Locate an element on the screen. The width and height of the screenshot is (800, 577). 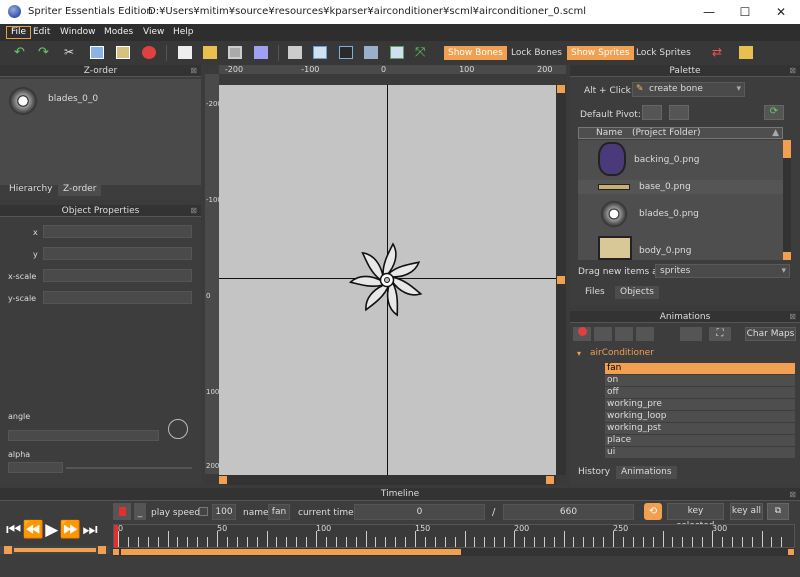
tab-objects: Objects is located at coordinates (637, 292).